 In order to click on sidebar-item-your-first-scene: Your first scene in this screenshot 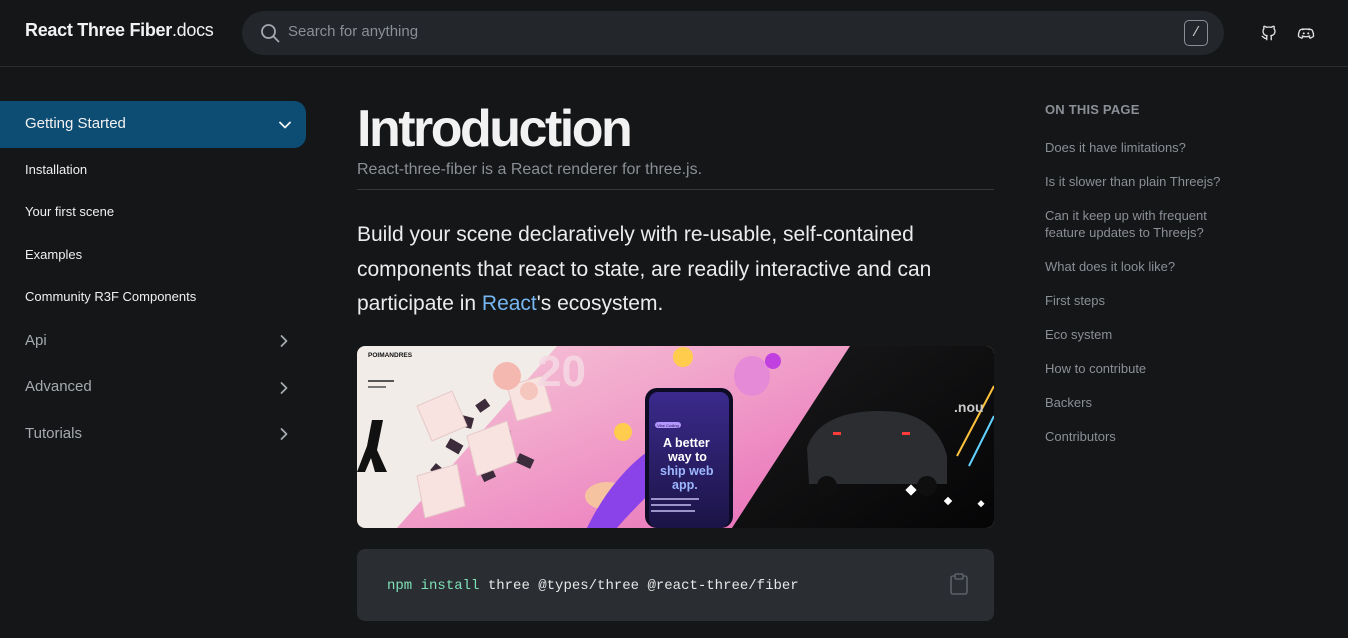, I will do `click(69, 211)`.